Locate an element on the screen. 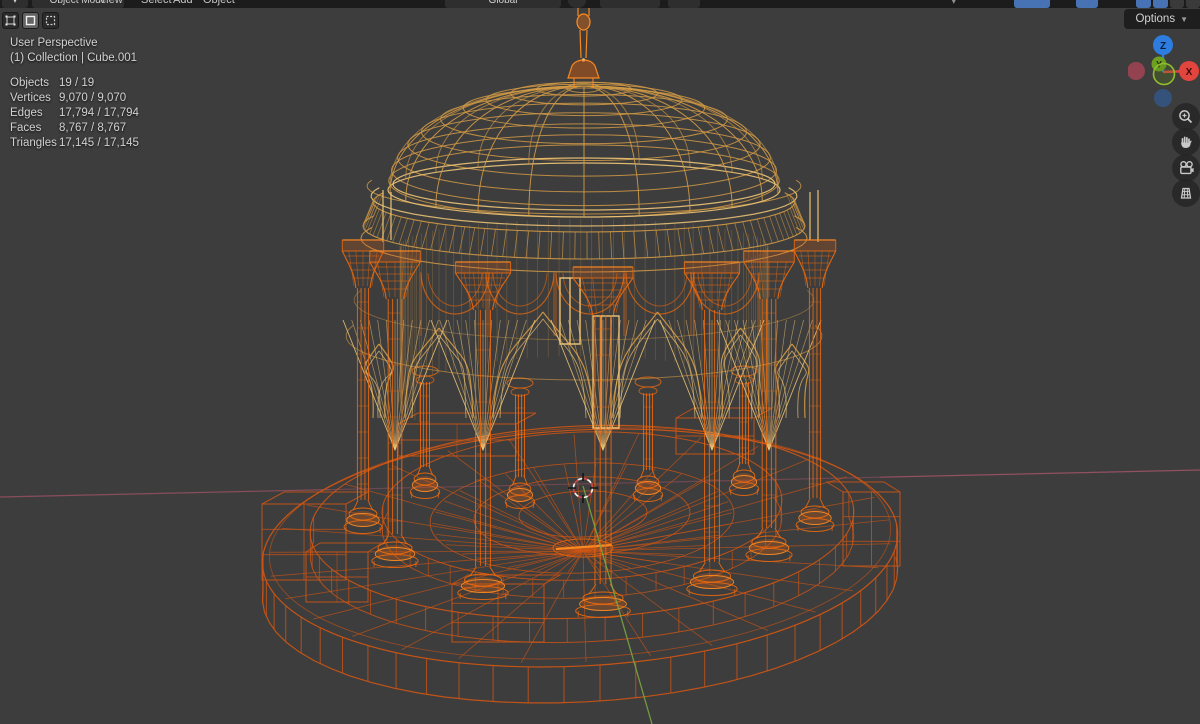  stat-value: 17,145 / 17,145 is located at coordinates (99, 143).